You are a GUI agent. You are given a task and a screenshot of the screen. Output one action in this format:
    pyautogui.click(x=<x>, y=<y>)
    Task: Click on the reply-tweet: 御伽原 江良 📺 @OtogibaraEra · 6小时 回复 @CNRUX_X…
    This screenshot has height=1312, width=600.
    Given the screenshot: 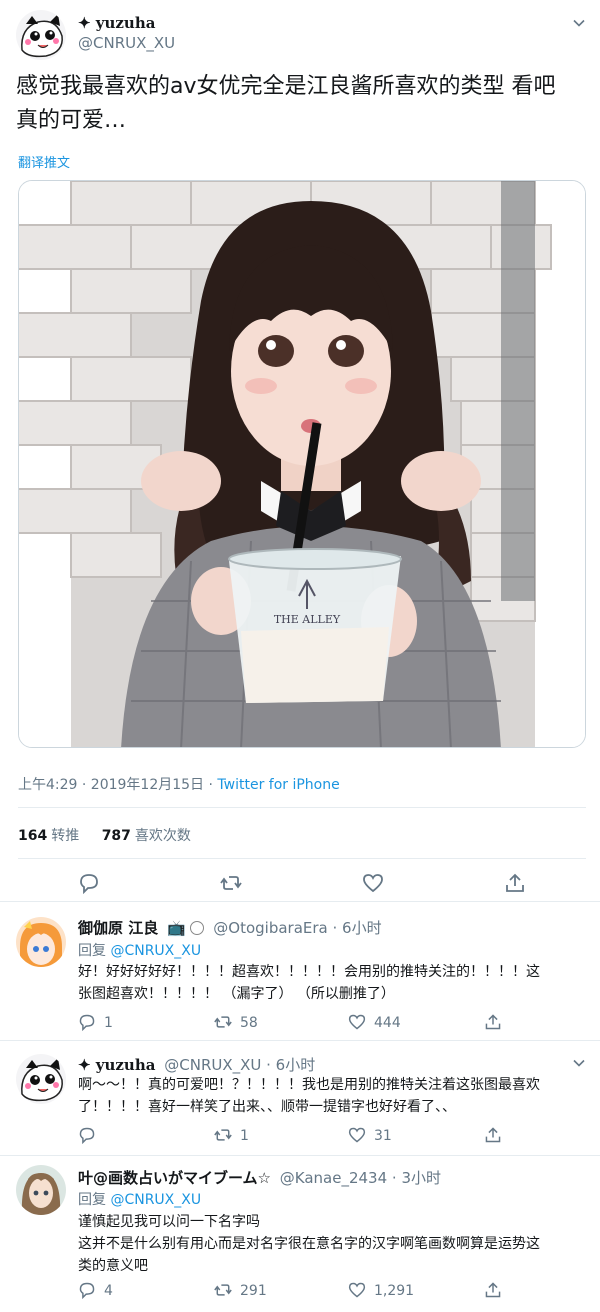 What is the action you would take?
    pyautogui.click(x=300, y=972)
    